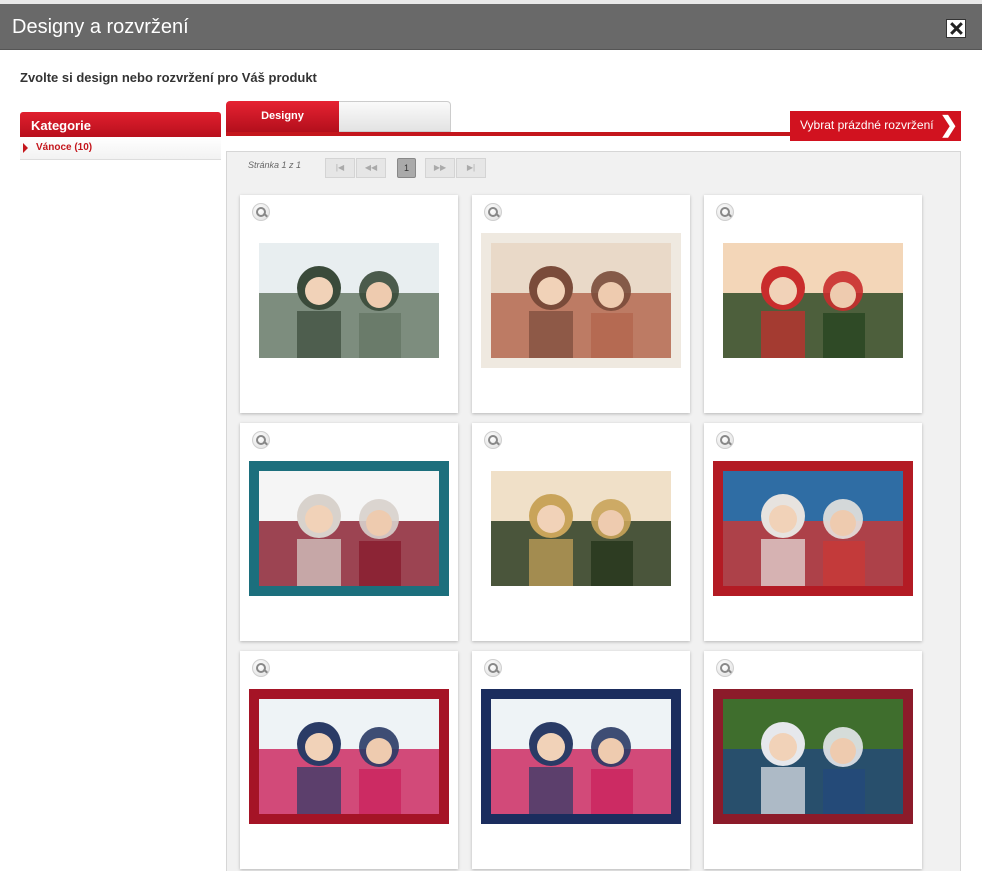 The height and width of the screenshot is (871, 982). Describe the element at coordinates (64, 147) in the screenshot. I see `category-item-label: Vánoce (10)` at that location.